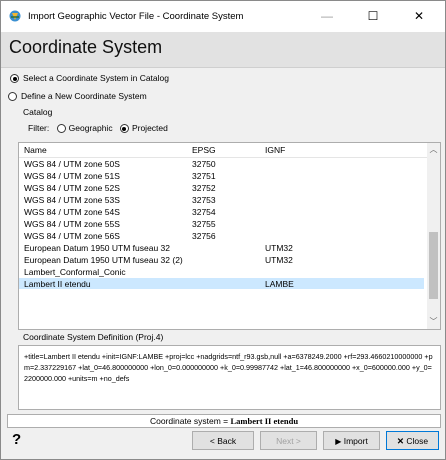 The height and width of the screenshot is (460, 446). I want to click on close-button: ✕ Close, so click(412, 440).